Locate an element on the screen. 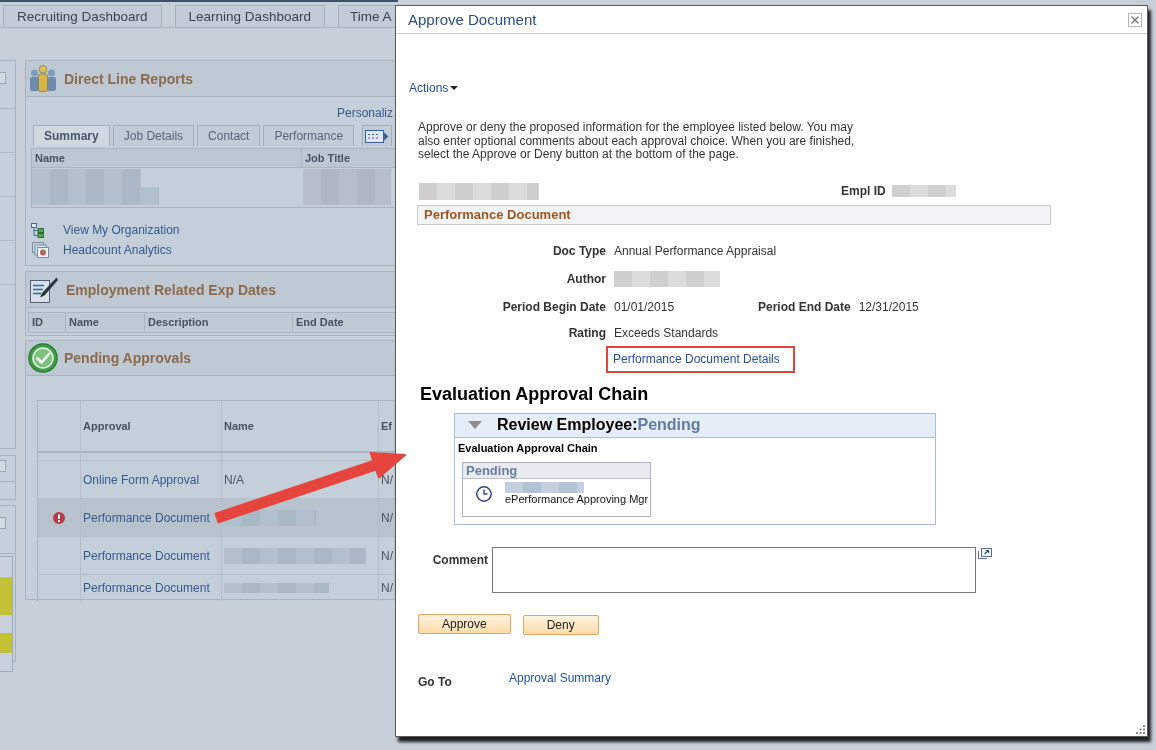 This screenshot has height=750, width=1156. field-label: Empl ID is located at coordinates (863, 191).